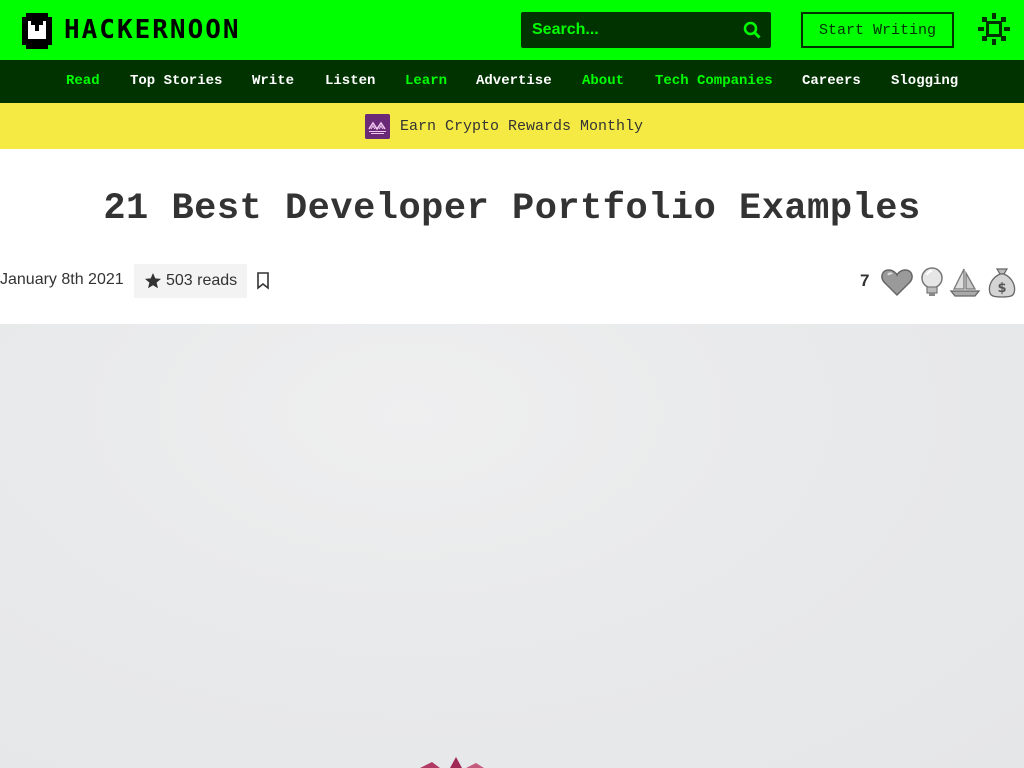 The image size is (1024, 768). What do you see at coordinates (152, 30) in the screenshot?
I see `logo-text: HACKERNOON` at bounding box center [152, 30].